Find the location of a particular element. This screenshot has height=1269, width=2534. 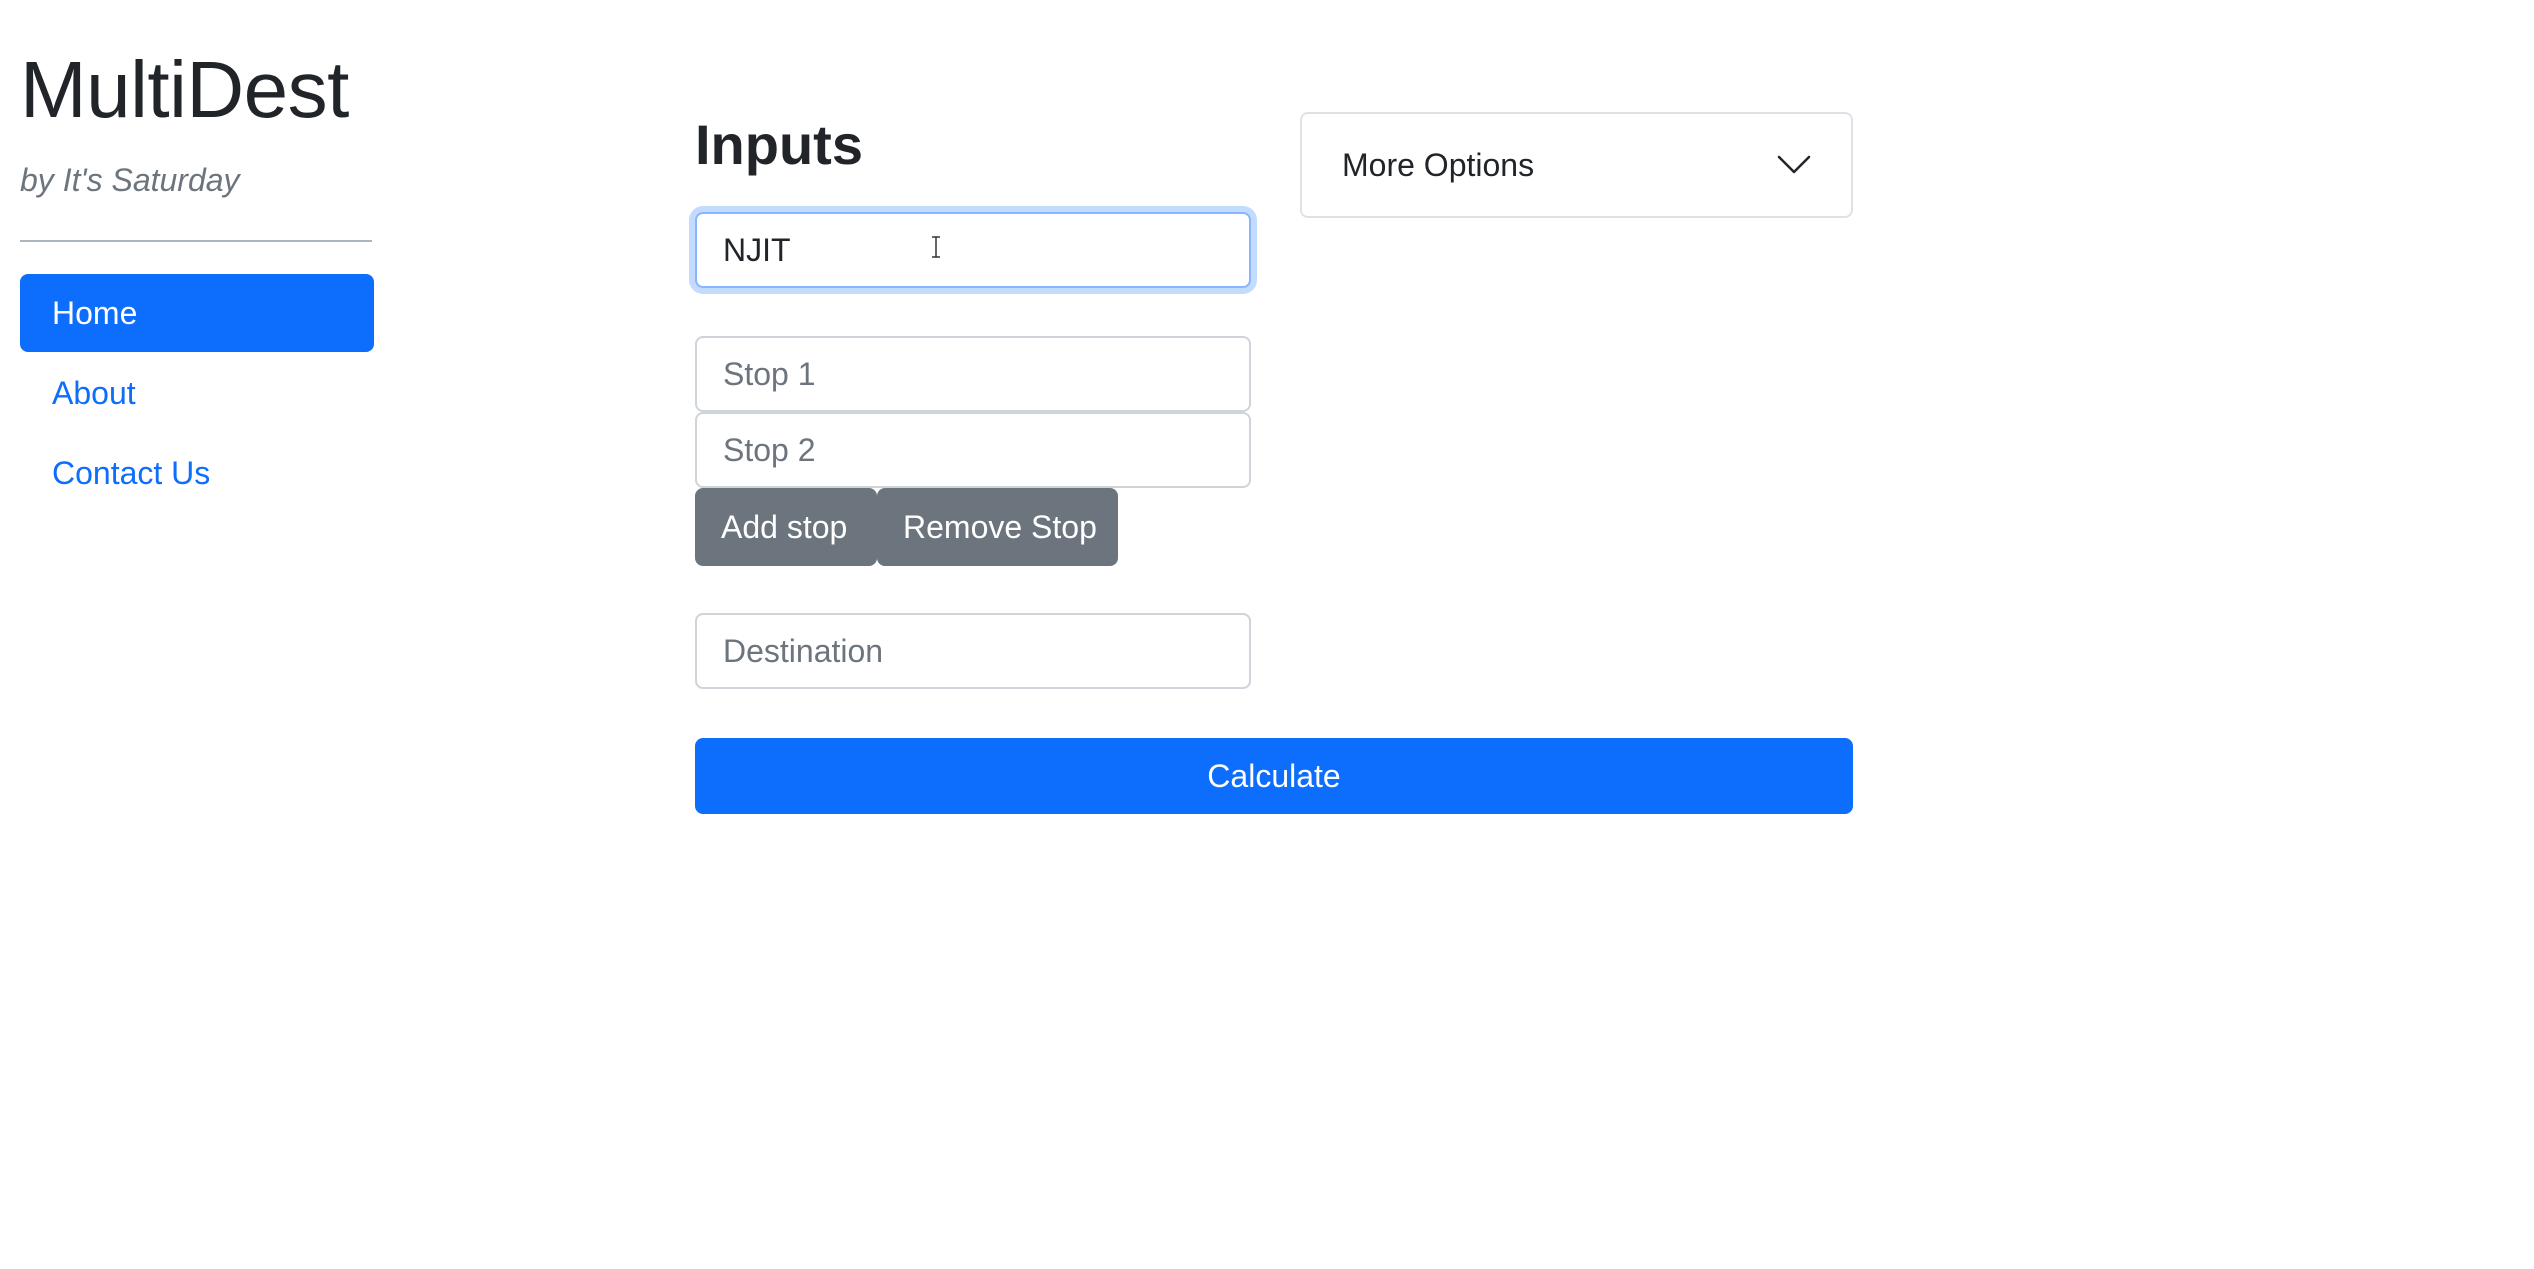

add-stop-button: Add stop is located at coordinates (786, 527).